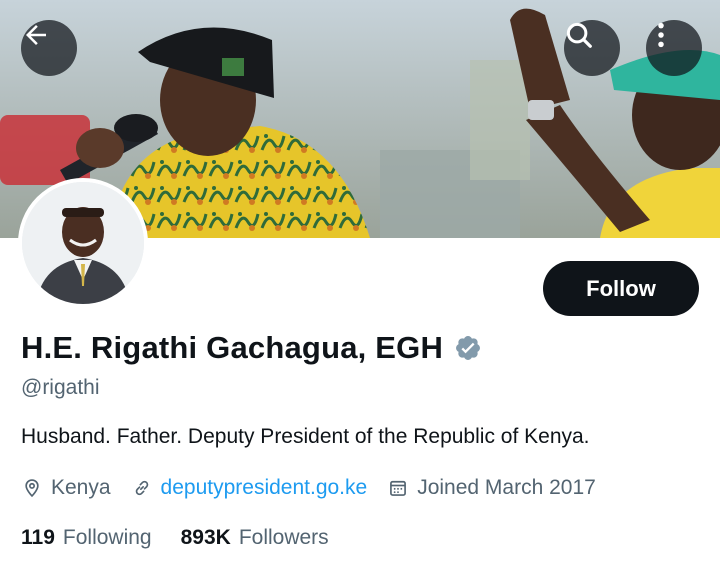 This screenshot has width=720, height=588. Describe the element at coordinates (579, 35) in the screenshot. I see `search-icon` at that location.